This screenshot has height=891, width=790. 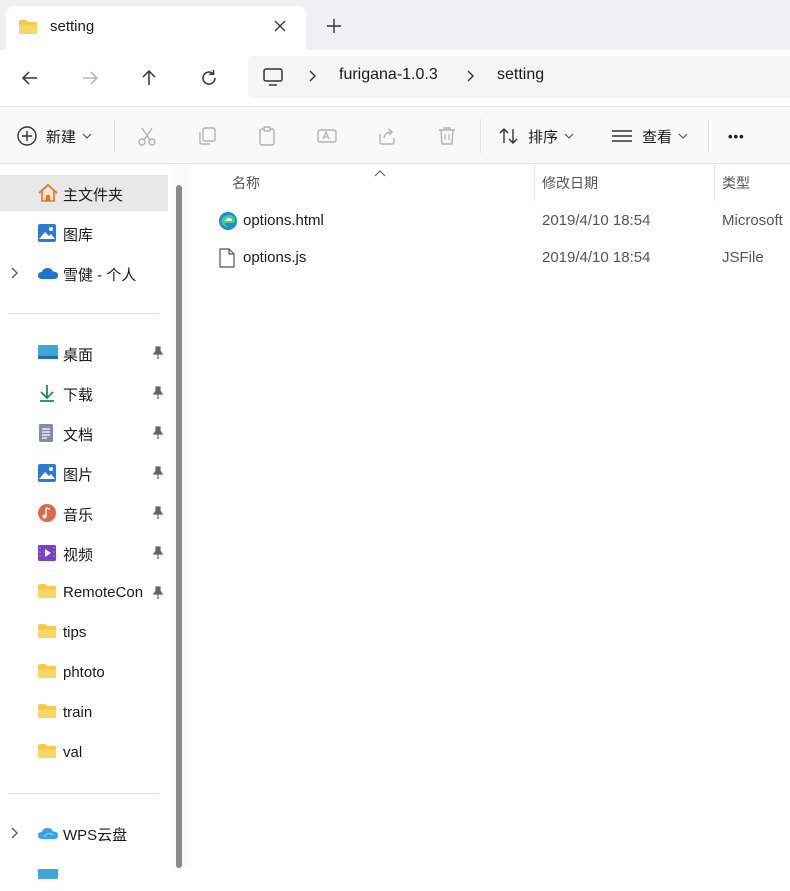 What do you see at coordinates (84, 833) in the screenshot?
I see `sidebar-item-wps-cloud: WPS云盘` at bounding box center [84, 833].